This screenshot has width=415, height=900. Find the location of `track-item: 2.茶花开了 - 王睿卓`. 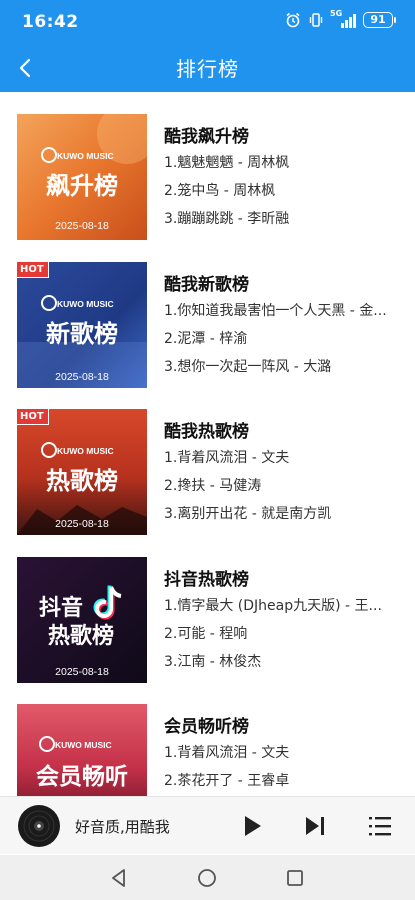

track-item: 2.茶花开了 - 王睿卓 is located at coordinates (282, 780).